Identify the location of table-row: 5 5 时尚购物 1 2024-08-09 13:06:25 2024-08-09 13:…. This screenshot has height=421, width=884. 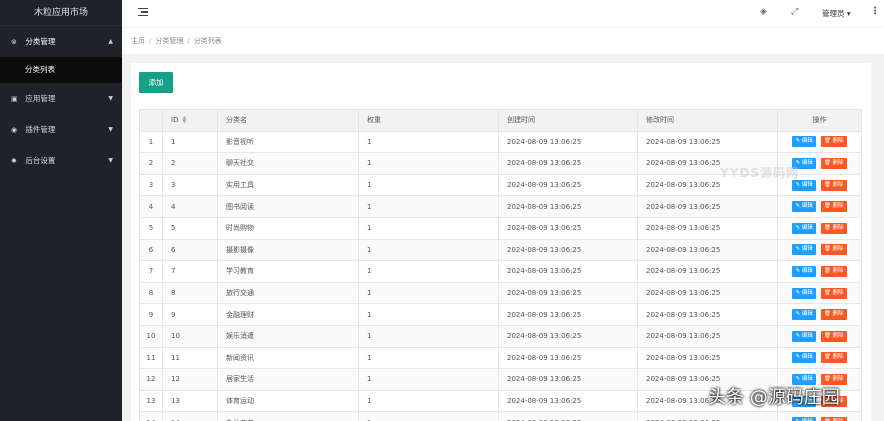
(500, 228).